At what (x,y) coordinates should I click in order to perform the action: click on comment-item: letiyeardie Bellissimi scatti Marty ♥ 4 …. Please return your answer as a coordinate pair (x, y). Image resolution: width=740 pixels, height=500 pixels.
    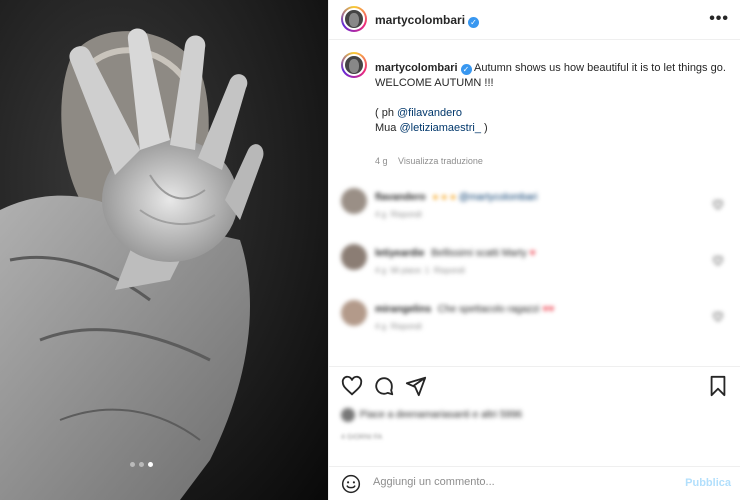
    Looking at the image, I should click on (536, 264).